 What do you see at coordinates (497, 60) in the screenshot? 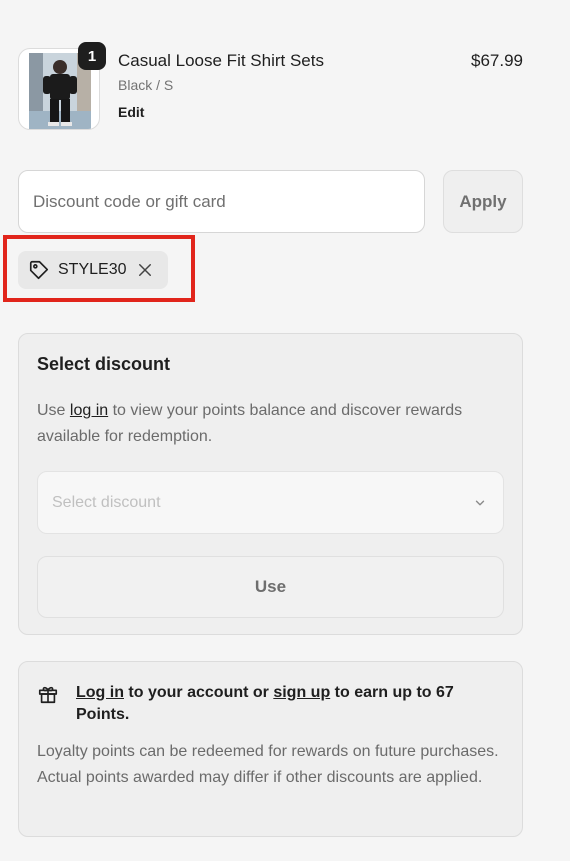
I see `product-price: $67.99` at bounding box center [497, 60].